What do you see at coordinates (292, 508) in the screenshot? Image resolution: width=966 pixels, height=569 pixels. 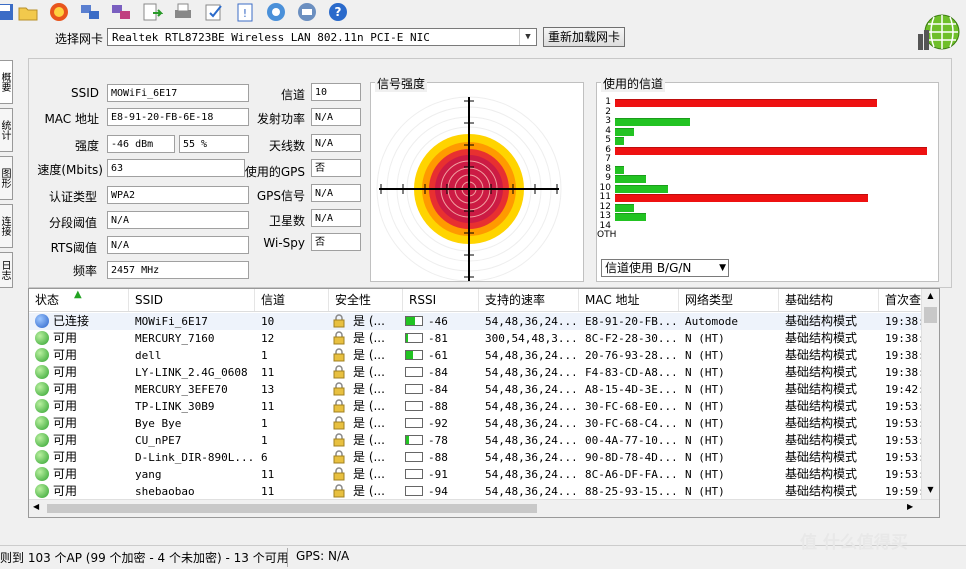 I see `horizontal-scroll-thumb` at bounding box center [292, 508].